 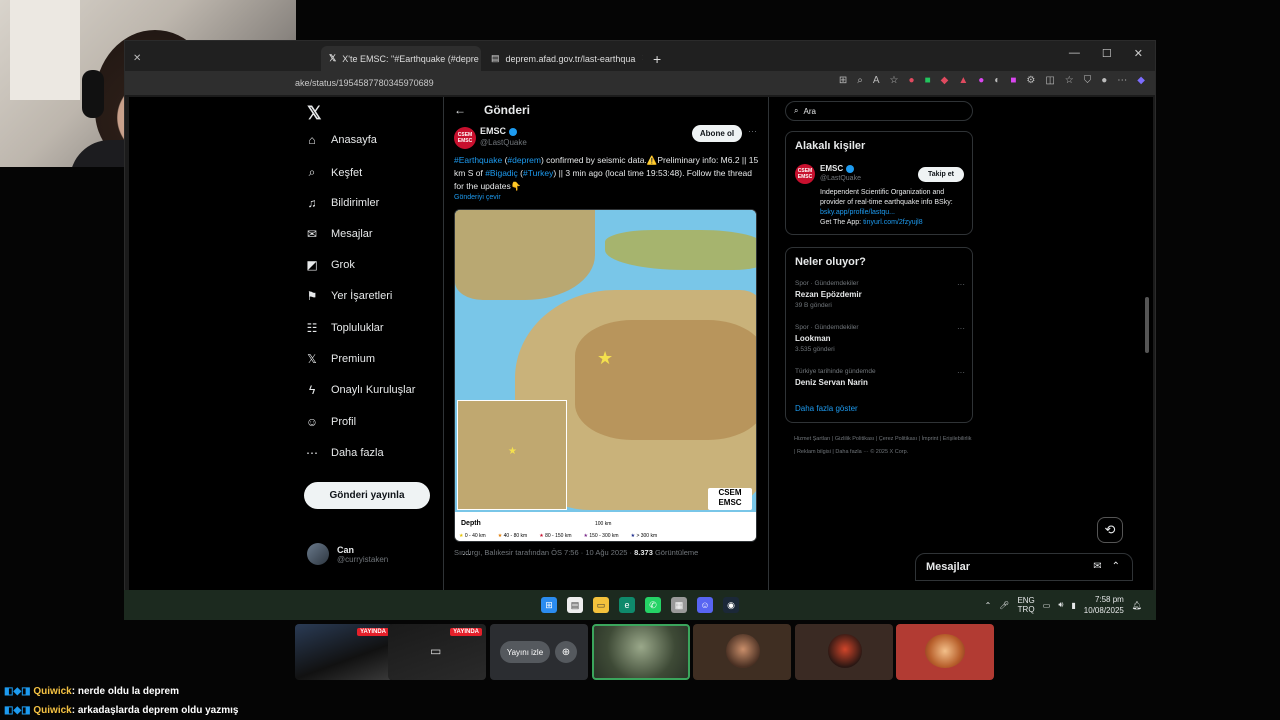 What do you see at coordinates (314, 113) in the screenshot?
I see `x-logo-icon: 𝕏` at bounding box center [314, 113].